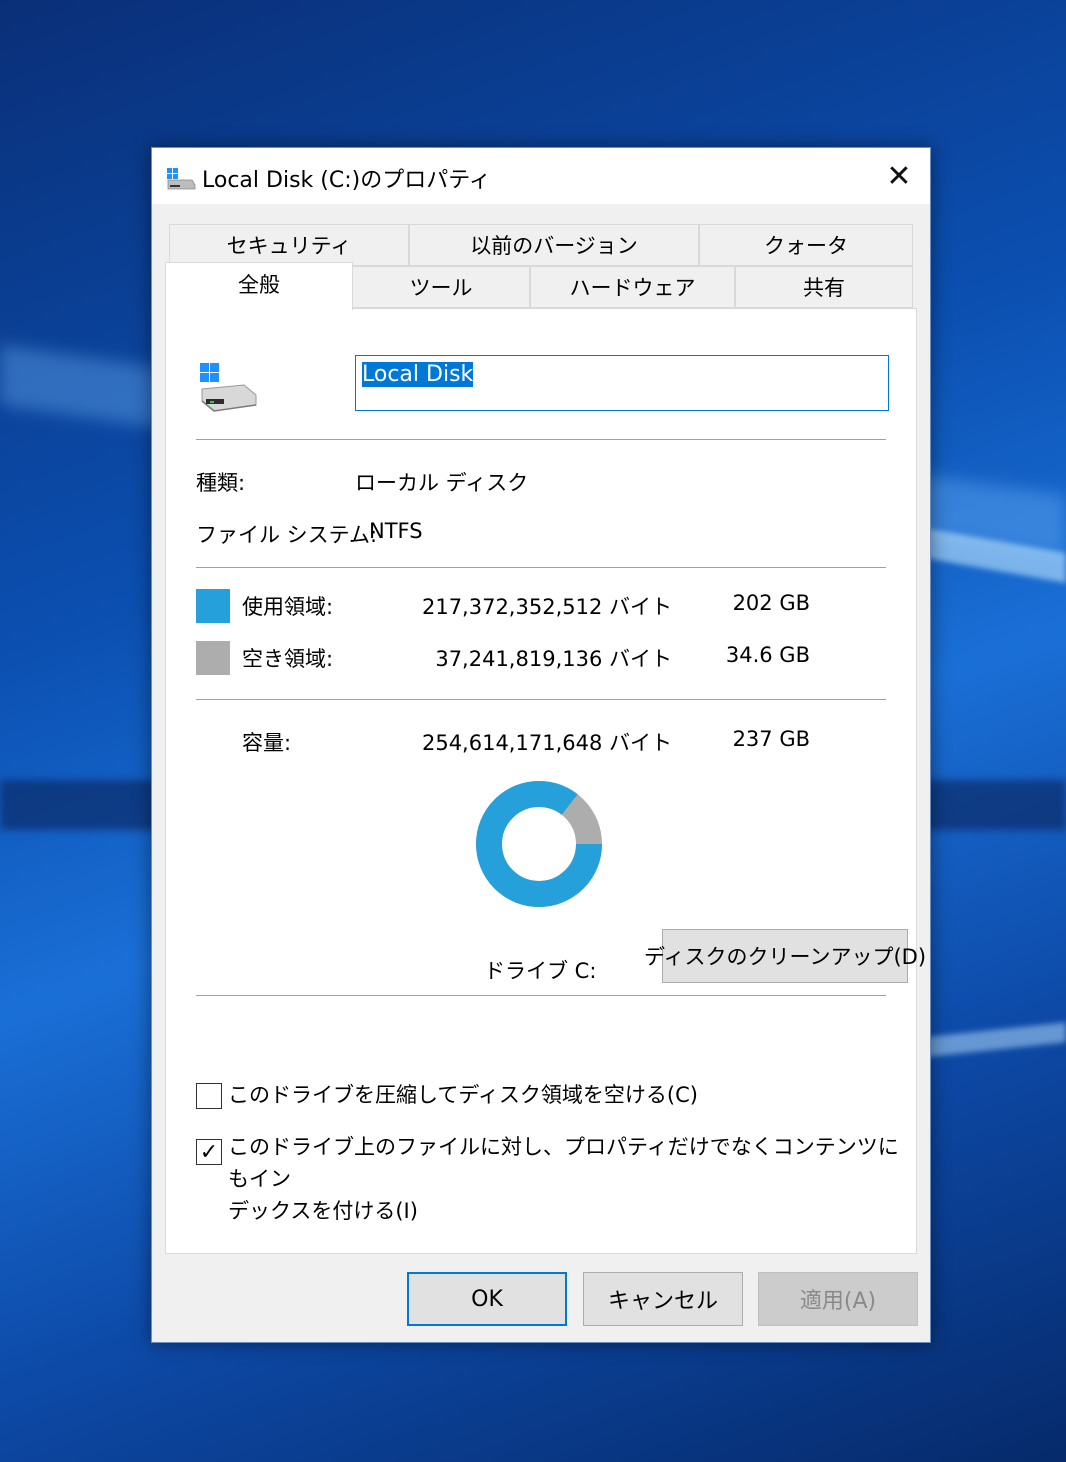 Image resolution: width=1066 pixels, height=1462 pixels. Describe the element at coordinates (767, 655) in the screenshot. I see `free-space-size: 34.6 GB` at that location.